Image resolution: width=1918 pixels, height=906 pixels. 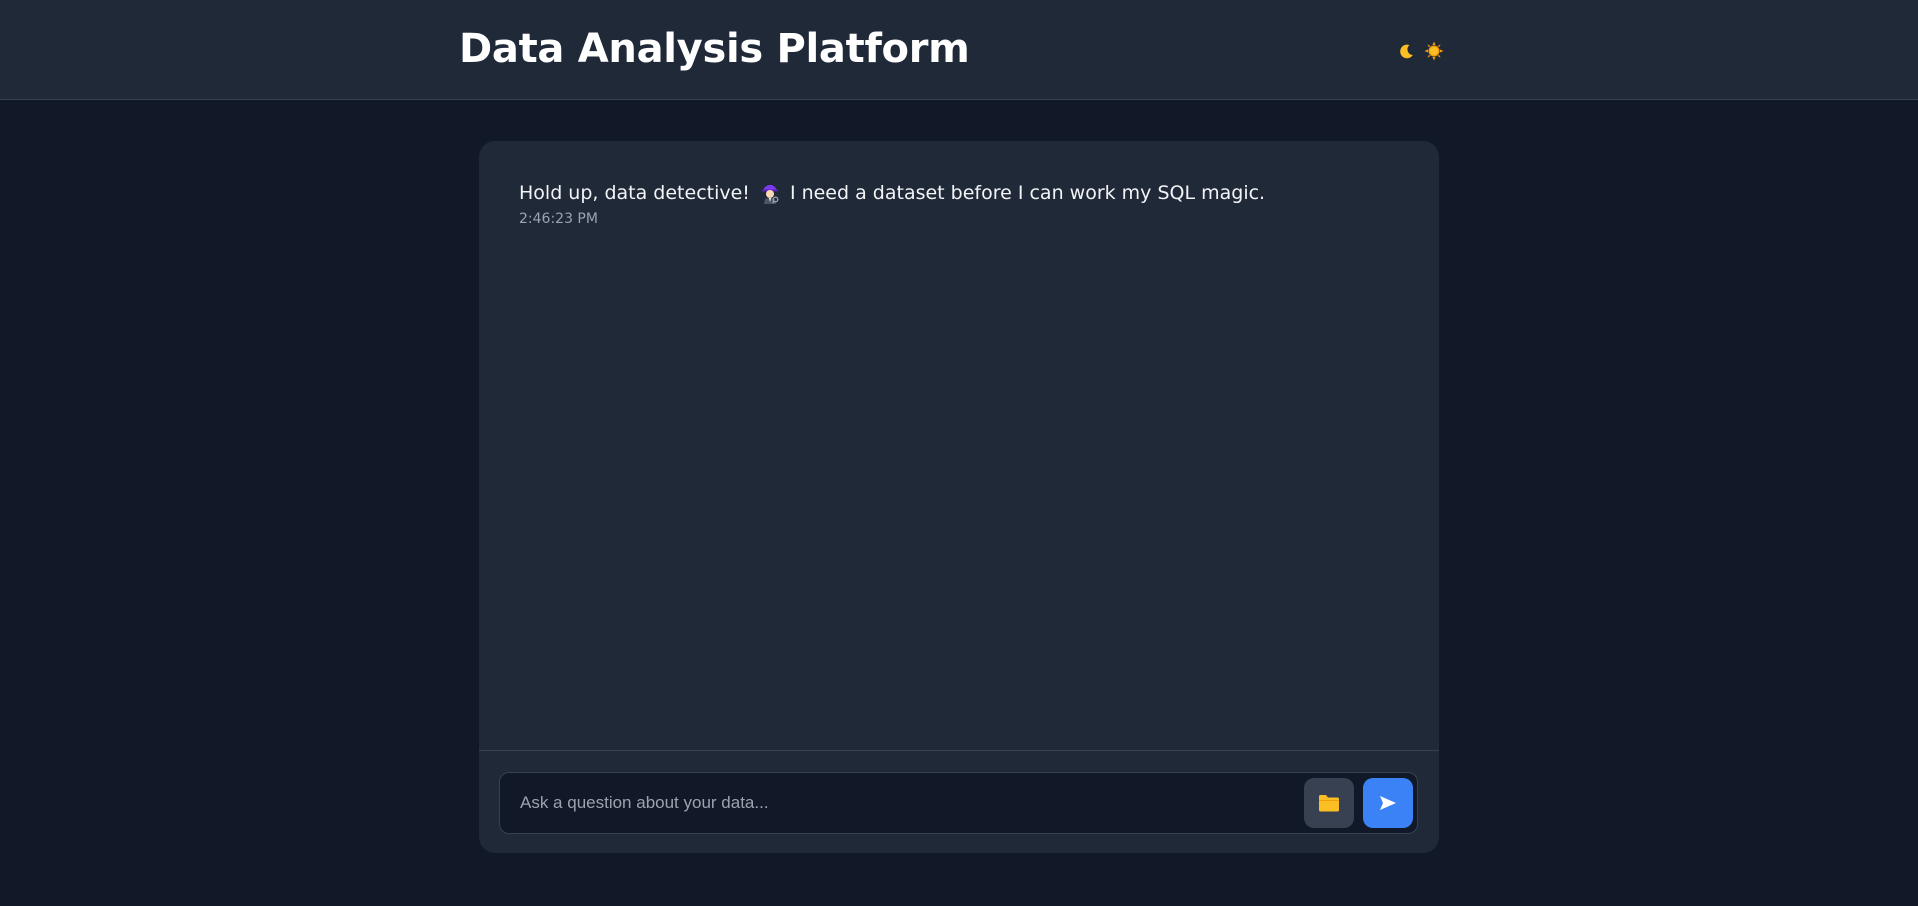 I want to click on upload-button, so click(x=1329, y=803).